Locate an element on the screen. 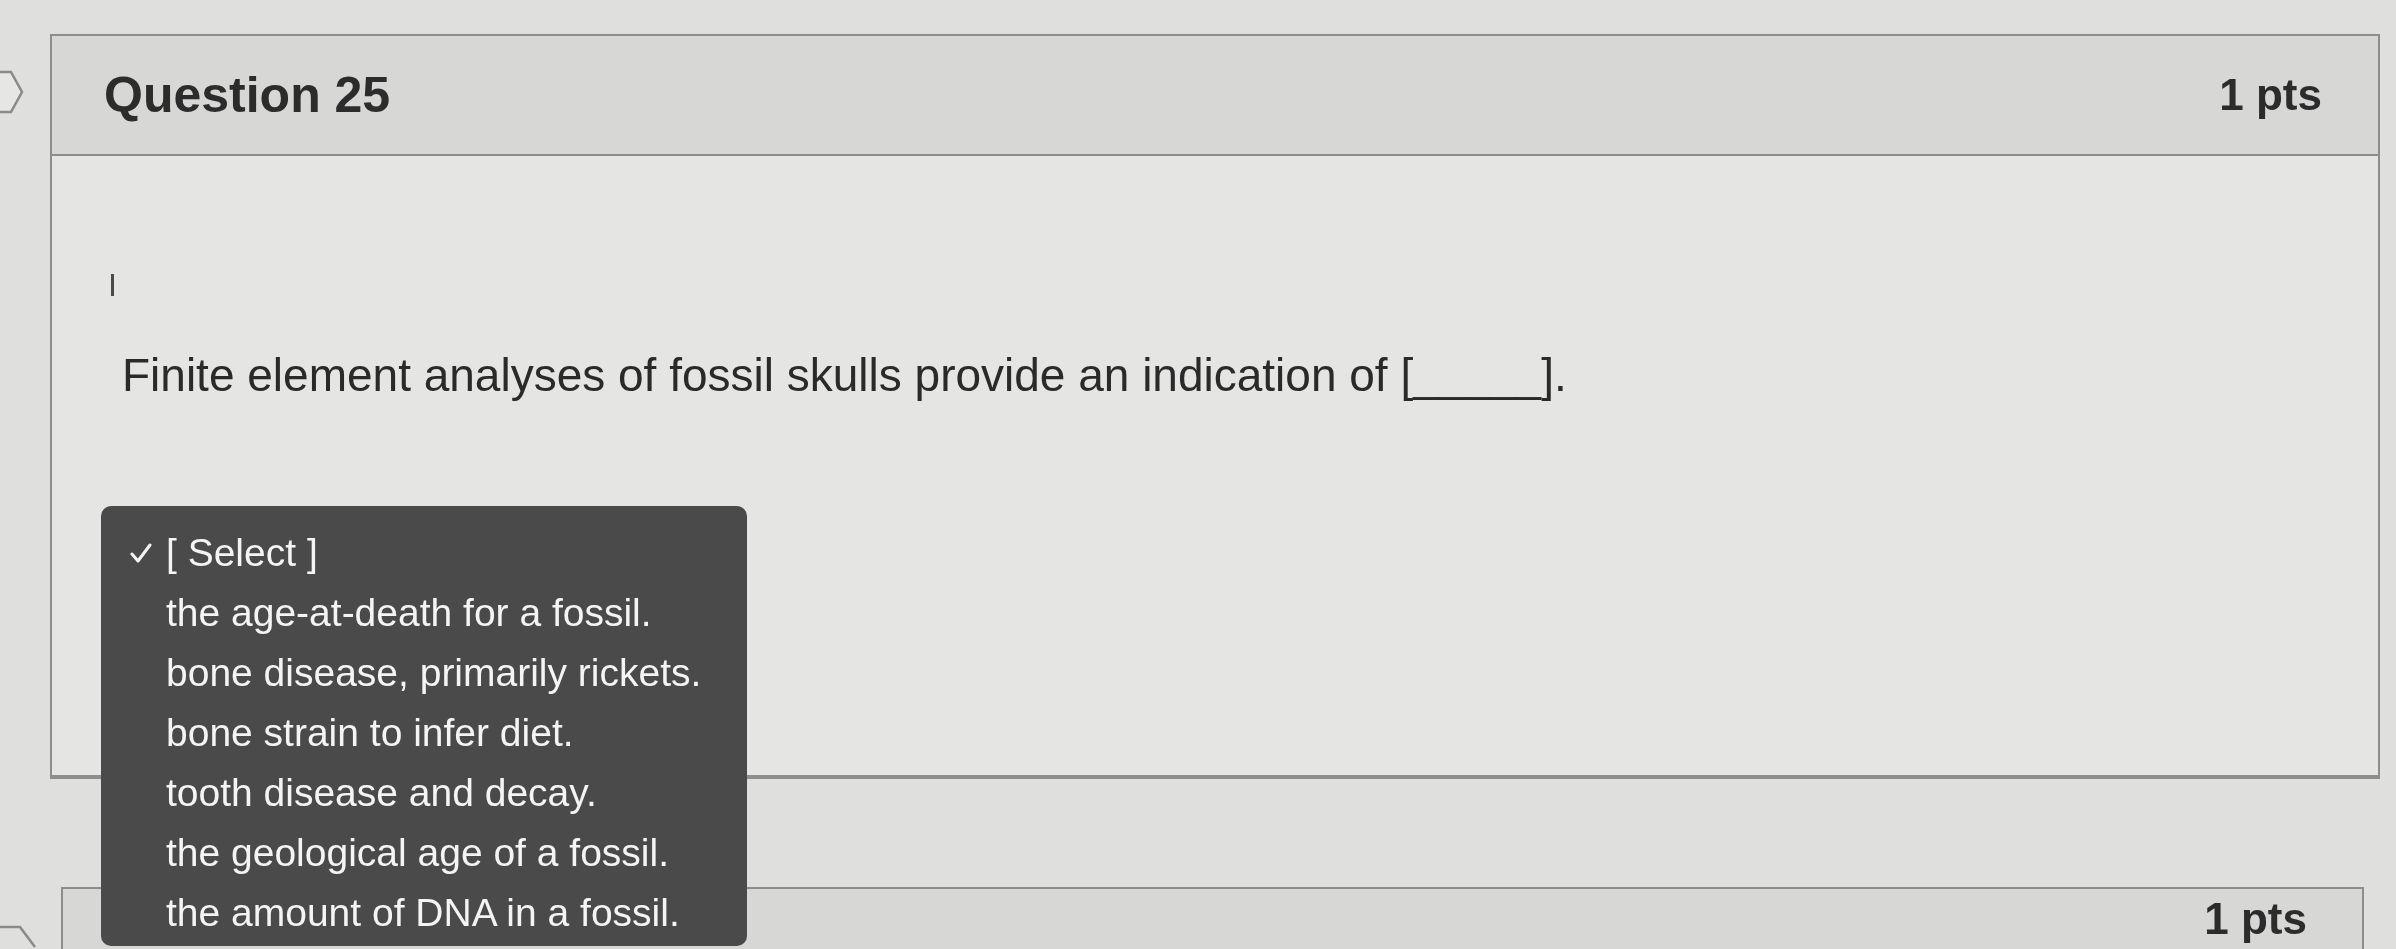 This screenshot has height=949, width=2396. menu-option: the age-at-death for a fossil. is located at coordinates (424, 613).